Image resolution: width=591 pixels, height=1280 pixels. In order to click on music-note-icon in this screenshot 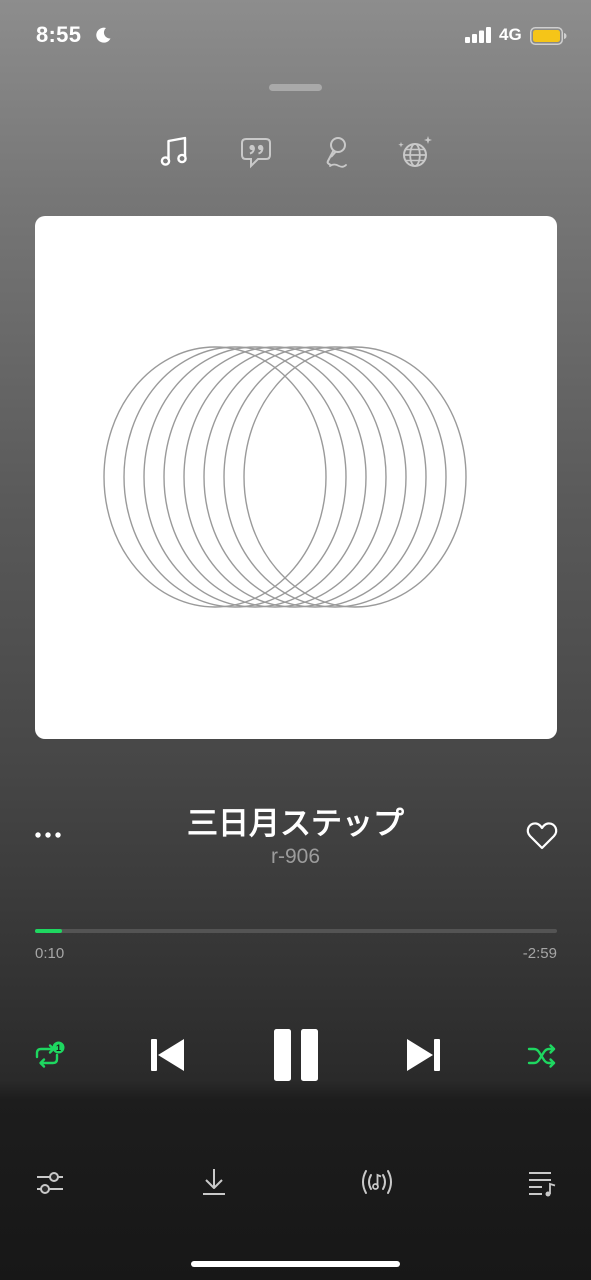, I will do `click(173, 151)`.